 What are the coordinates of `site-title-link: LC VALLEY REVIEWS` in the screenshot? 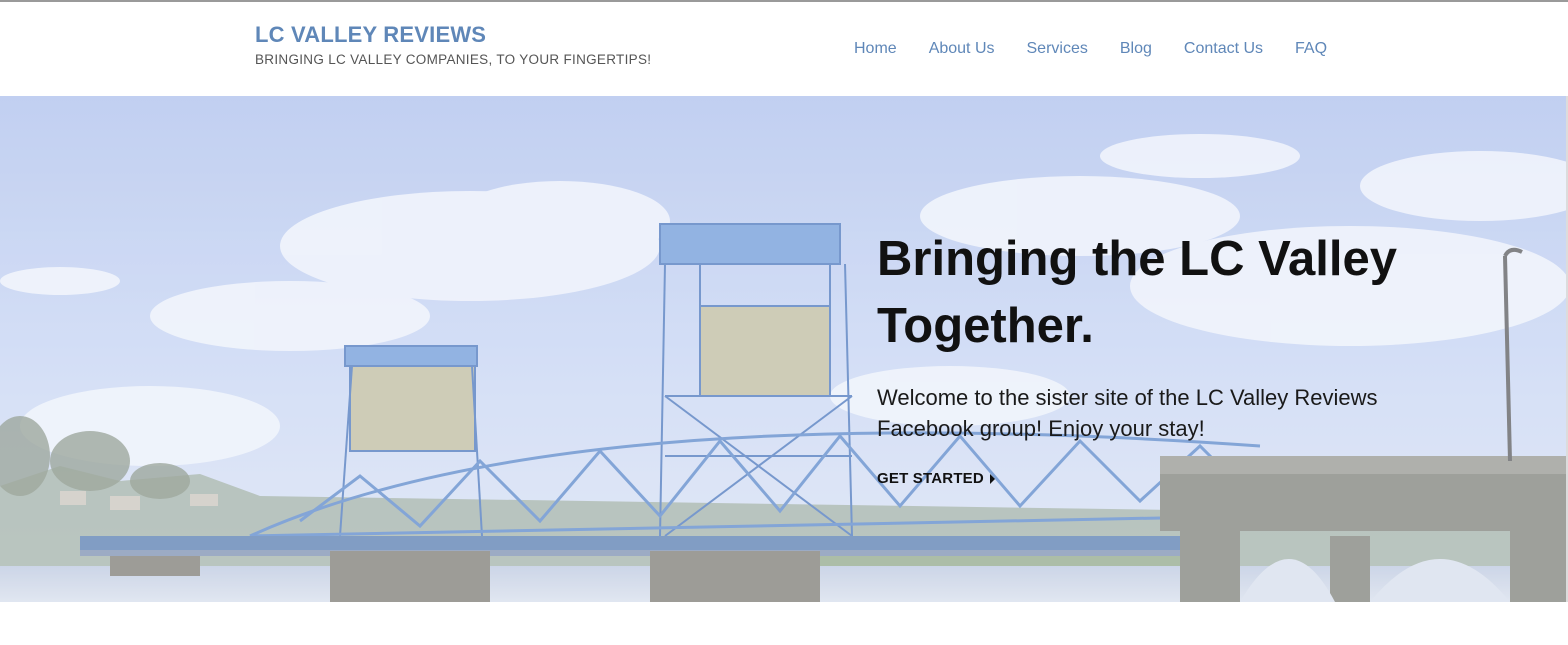 It's located at (453, 35).